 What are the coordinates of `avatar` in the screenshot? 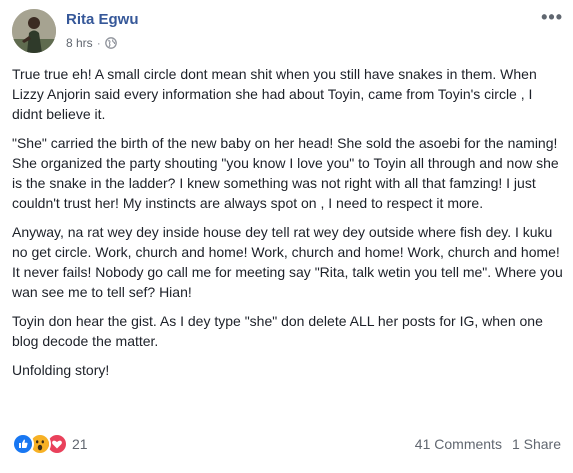 It's located at (34, 31).